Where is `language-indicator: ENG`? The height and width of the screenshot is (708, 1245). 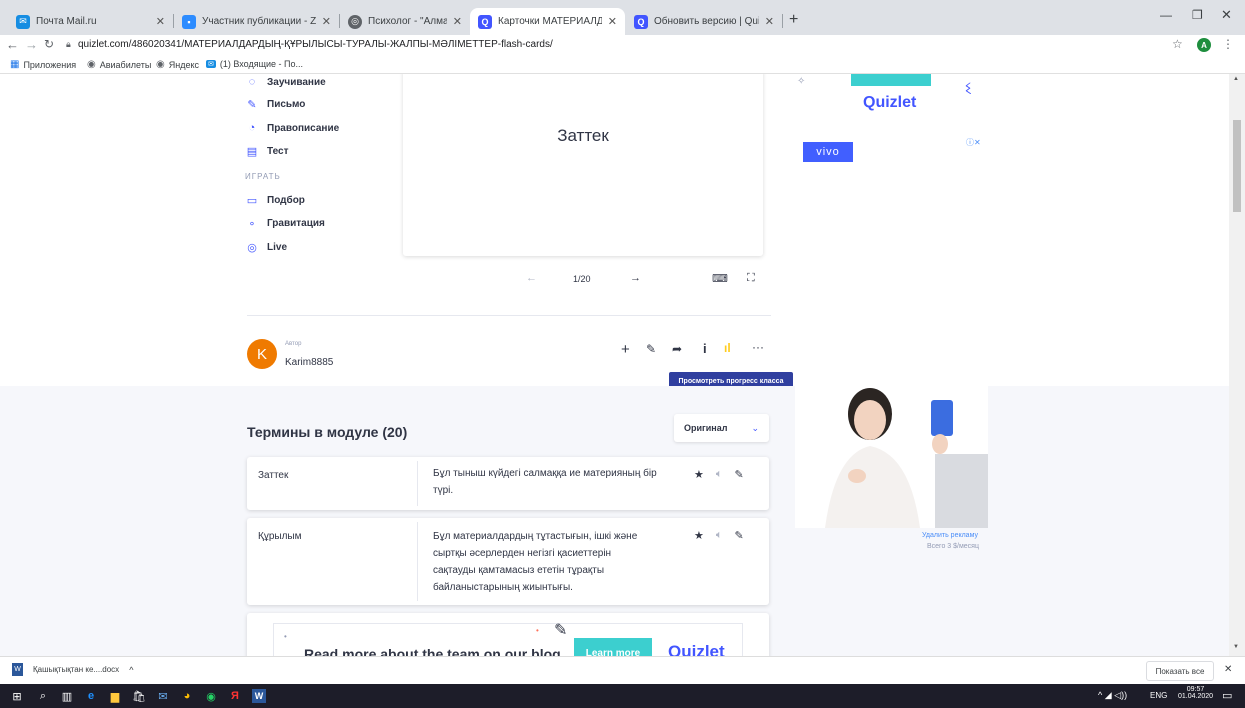 language-indicator: ENG is located at coordinates (1158, 695).